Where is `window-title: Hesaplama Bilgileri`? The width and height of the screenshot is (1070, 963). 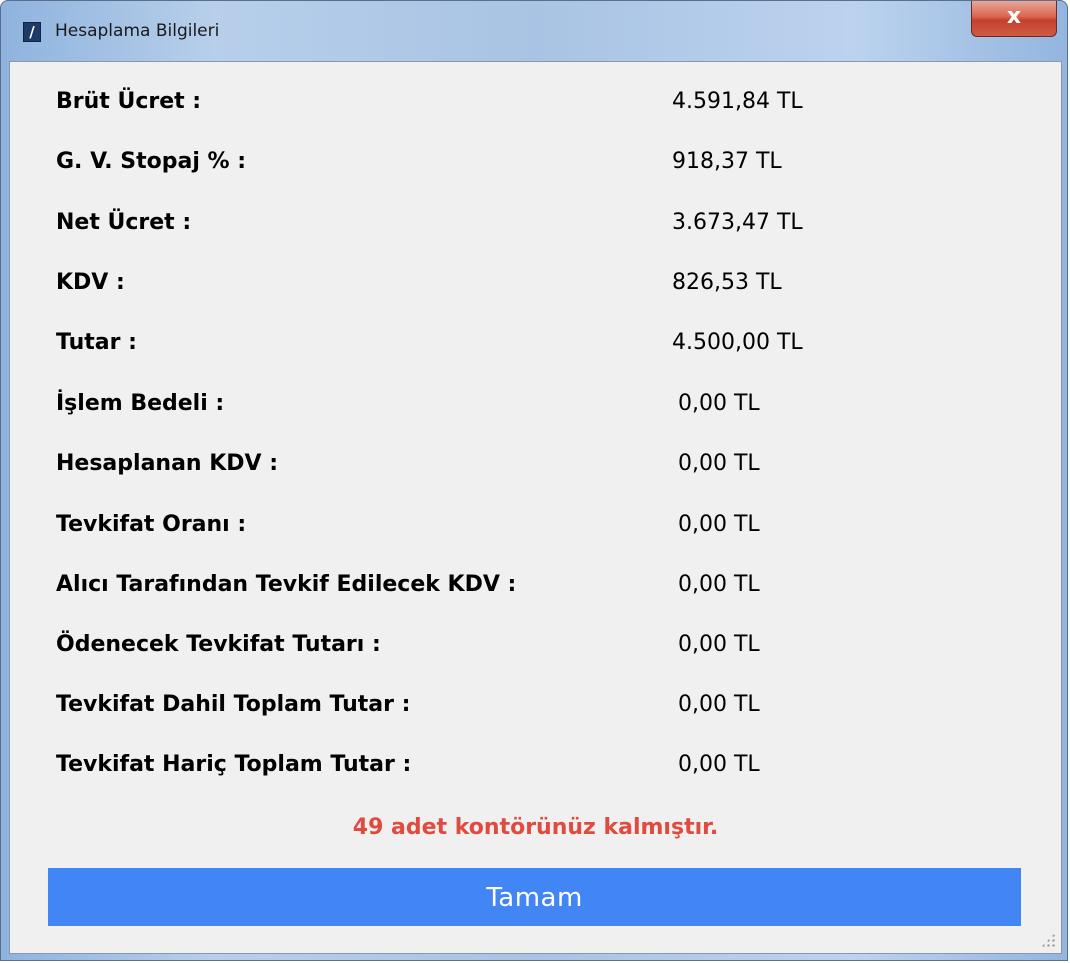 window-title: Hesaplama Bilgileri is located at coordinates (137, 31).